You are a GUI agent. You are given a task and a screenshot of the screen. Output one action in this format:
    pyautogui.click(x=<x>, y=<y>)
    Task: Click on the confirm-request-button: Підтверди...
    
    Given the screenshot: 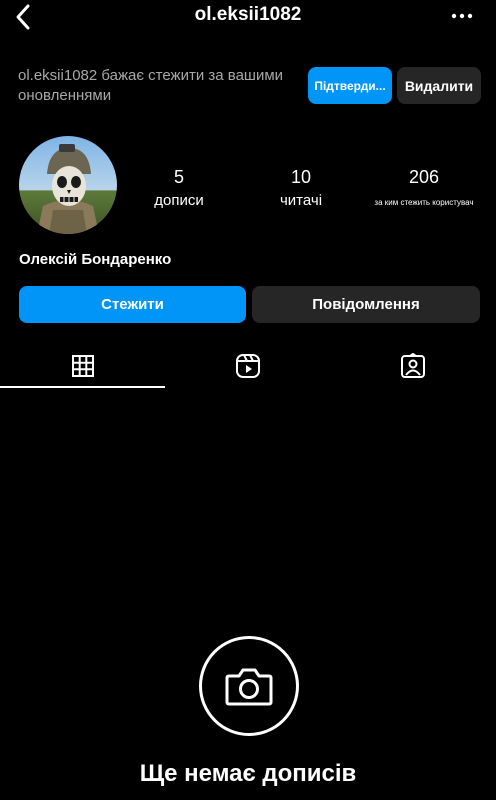 What is the action you would take?
    pyautogui.click(x=350, y=85)
    